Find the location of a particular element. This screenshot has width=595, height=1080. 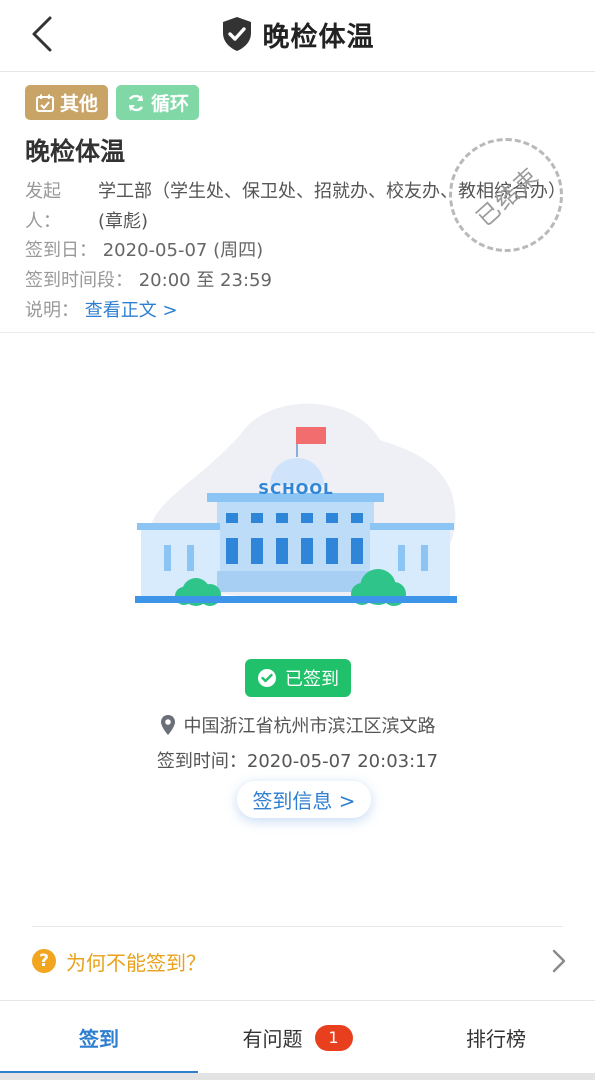

top-bar: 晚检体温 is located at coordinates (297, 36).